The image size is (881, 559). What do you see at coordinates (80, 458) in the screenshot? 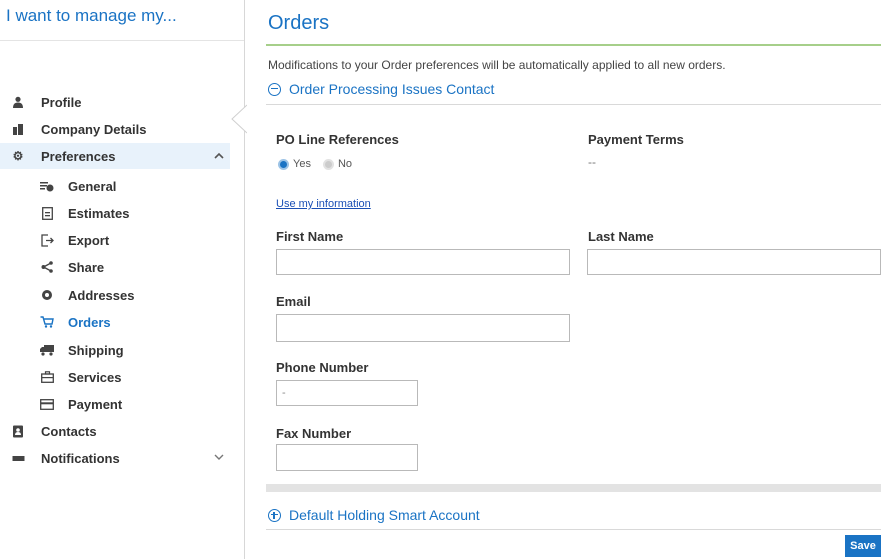
I see `sidebar-item-label: Notifications` at bounding box center [80, 458].